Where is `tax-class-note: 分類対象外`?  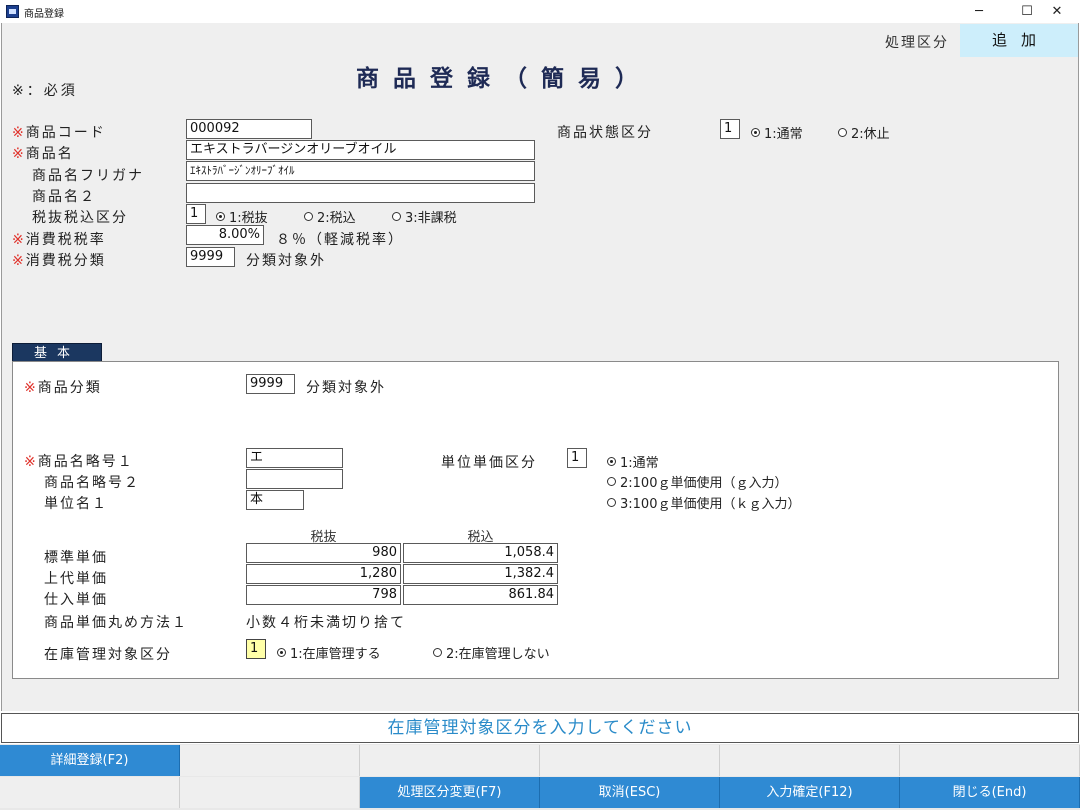
tax-class-note: 分類対象外 is located at coordinates (286, 261).